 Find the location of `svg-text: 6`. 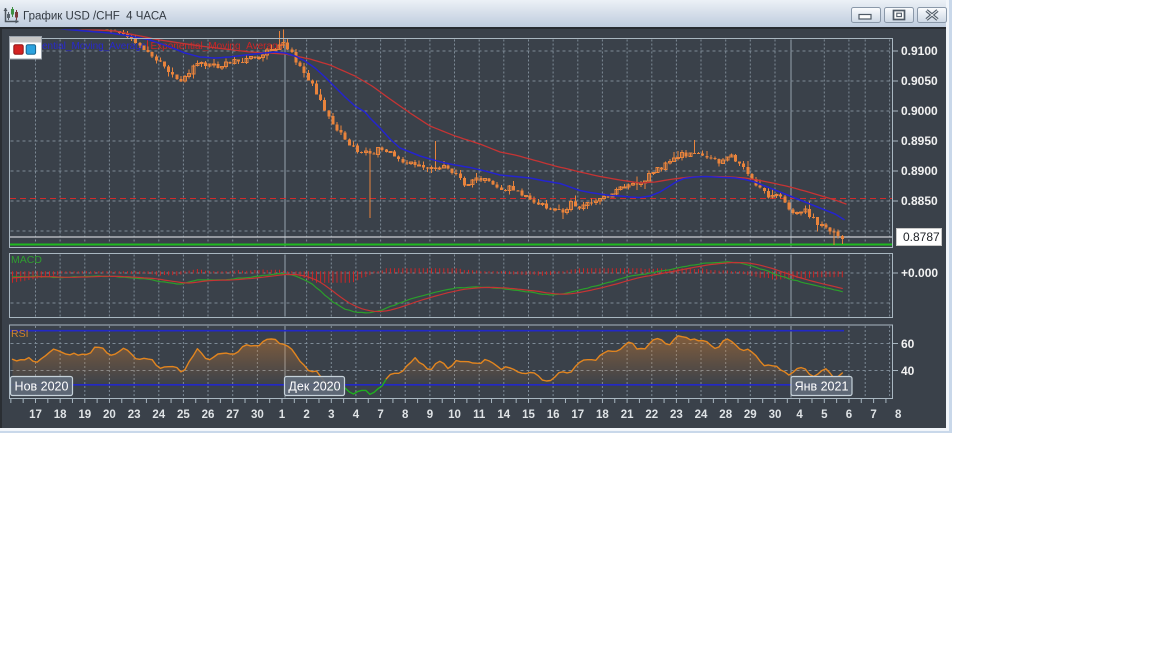

svg-text: 6 is located at coordinates (849, 415).